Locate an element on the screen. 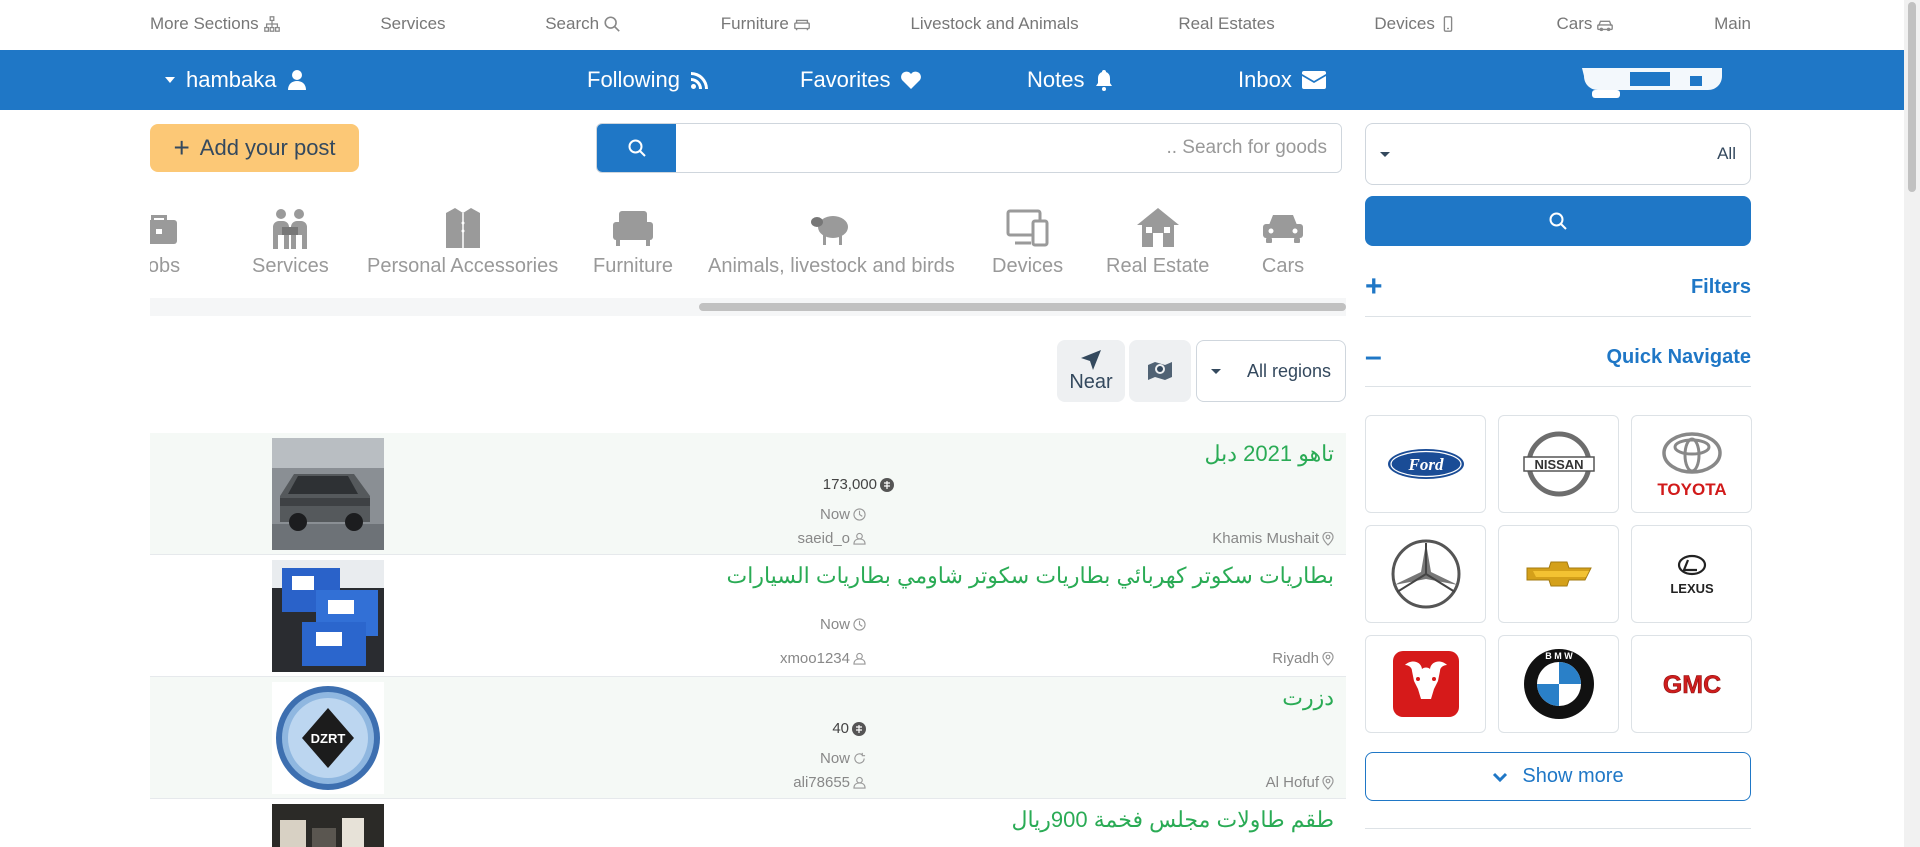  header-bar: hambaka Following Favorites Notes Inbox is located at coordinates (952, 80).